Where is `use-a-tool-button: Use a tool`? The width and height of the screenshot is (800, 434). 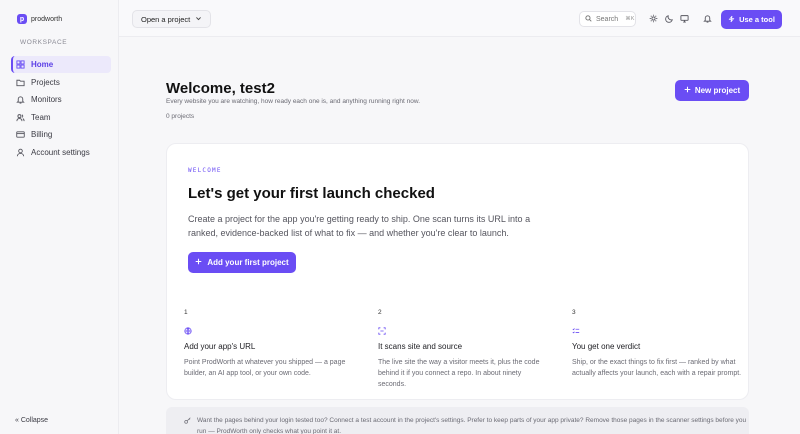
use-a-tool-button: Use a tool is located at coordinates (751, 19).